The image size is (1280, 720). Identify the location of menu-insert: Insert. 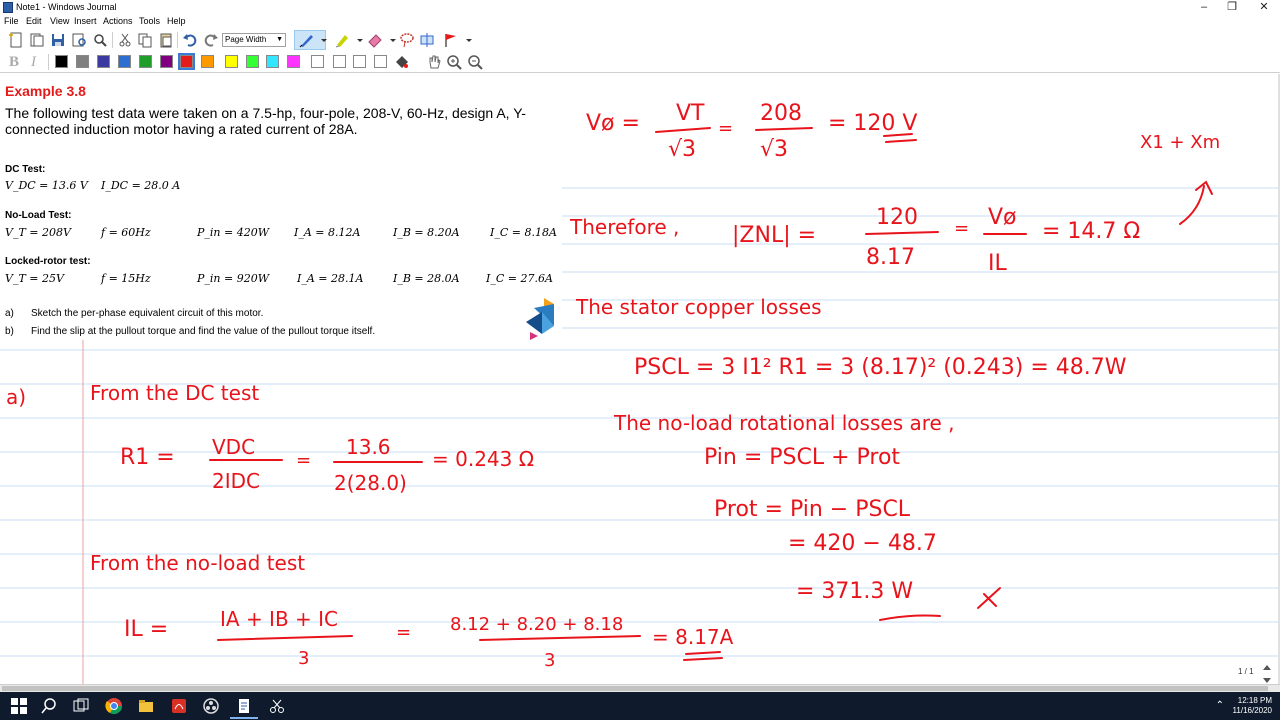
(85, 21).